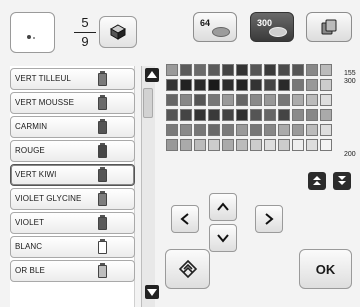 The width and height of the screenshot is (360, 307). What do you see at coordinates (118, 32) in the screenshot?
I see `cube-button` at bounding box center [118, 32].